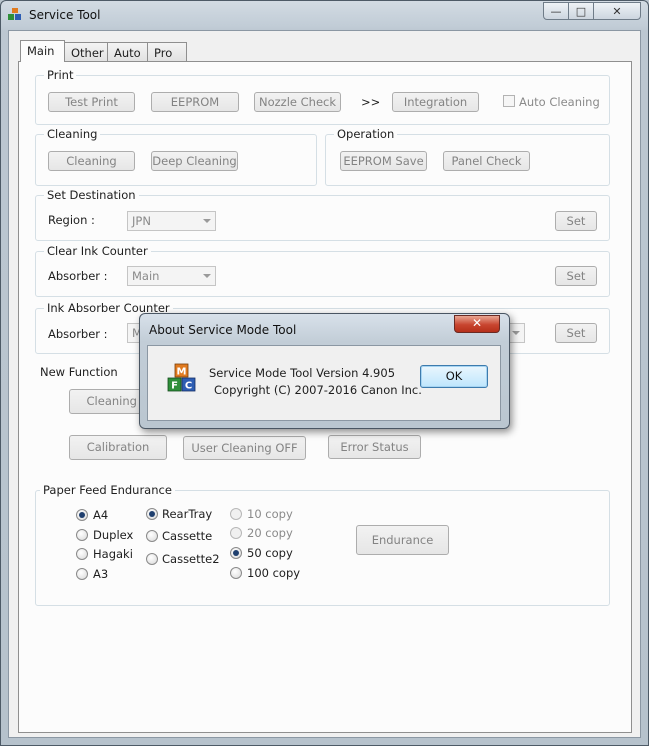 The width and height of the screenshot is (649, 746). What do you see at coordinates (191, 559) in the screenshot?
I see `radio-cassette2-label: Cassette2` at bounding box center [191, 559].